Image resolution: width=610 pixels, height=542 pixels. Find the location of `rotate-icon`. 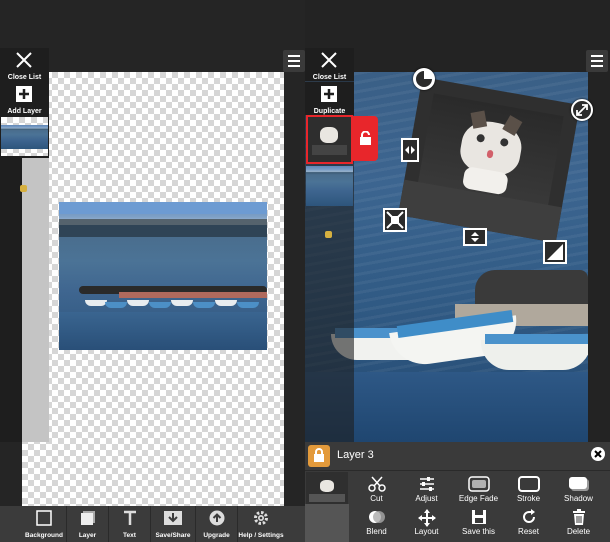

rotate-icon is located at coordinates (424, 79).